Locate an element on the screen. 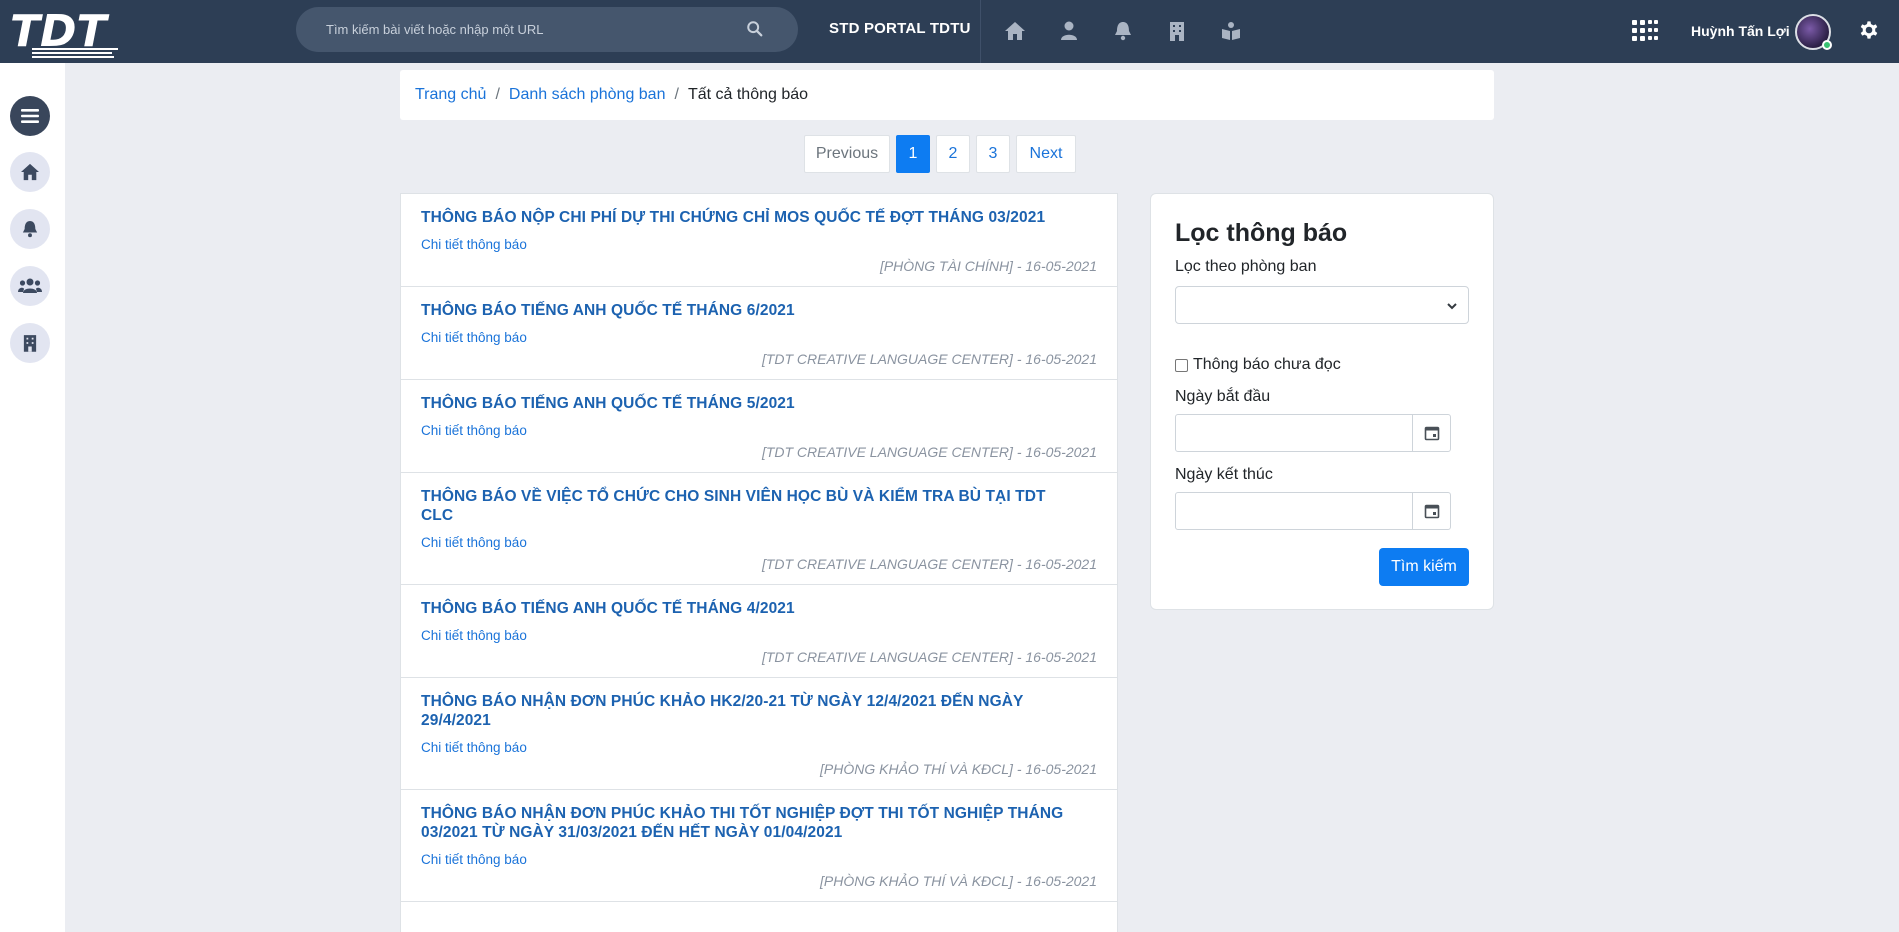 The height and width of the screenshot is (932, 1899). start-date-calendar-button is located at coordinates (1431, 433).